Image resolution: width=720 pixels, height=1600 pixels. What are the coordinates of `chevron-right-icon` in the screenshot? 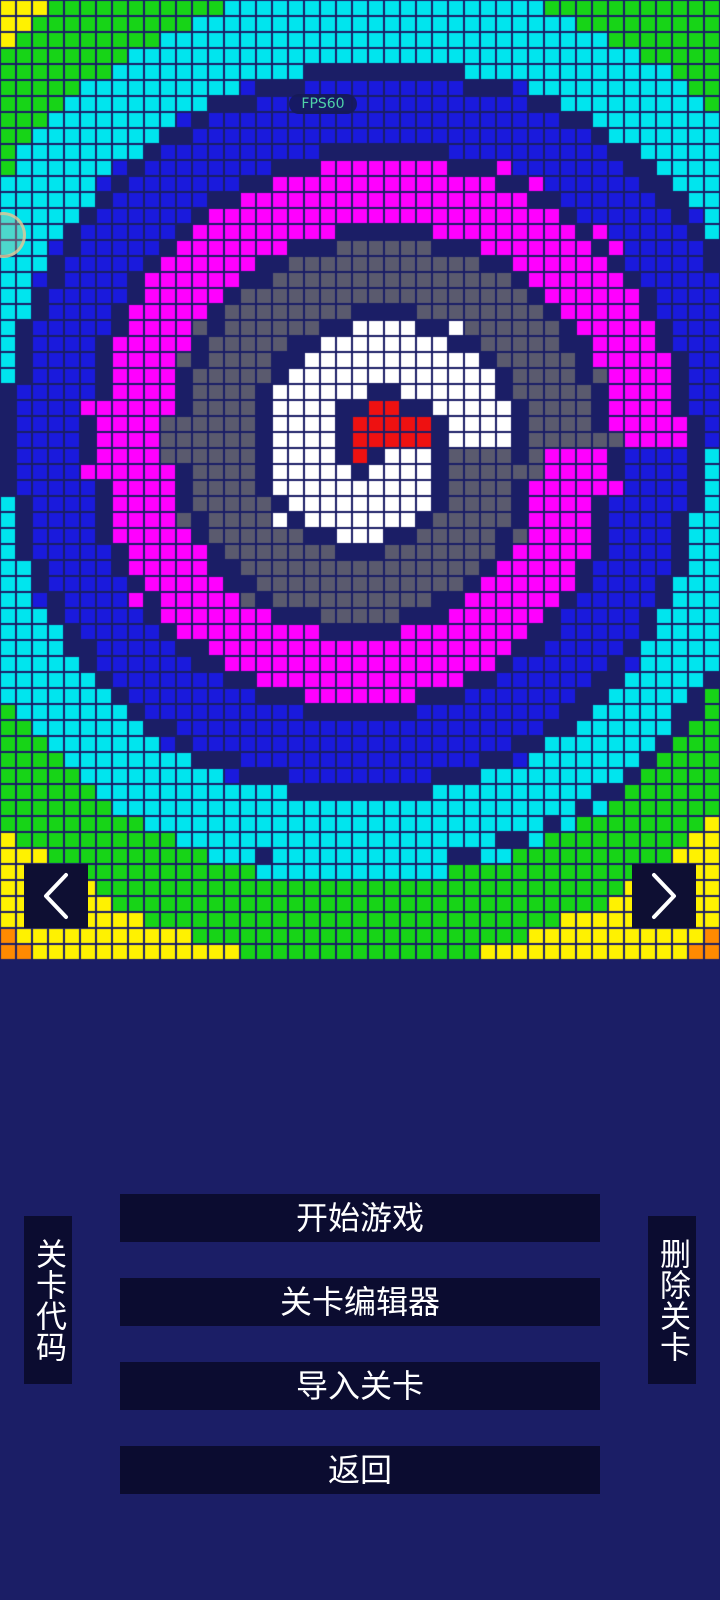 It's located at (664, 896).